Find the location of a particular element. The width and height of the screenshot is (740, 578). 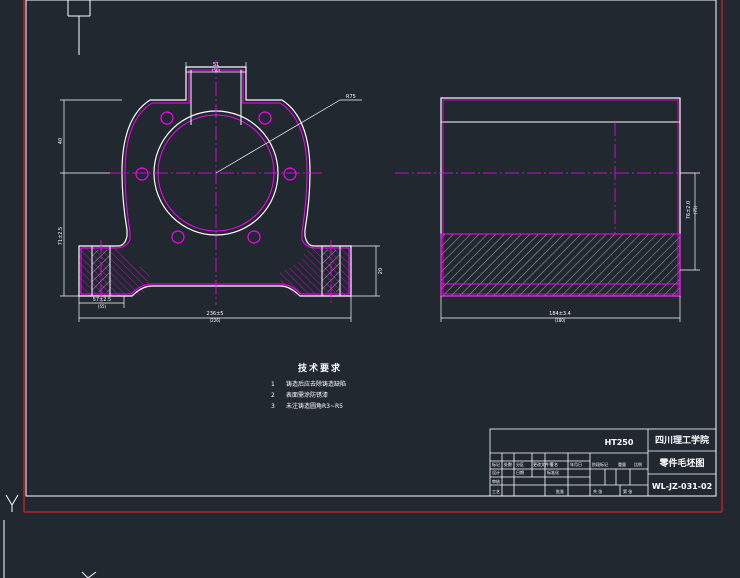

tech-num-2: 2 is located at coordinates (273, 395).